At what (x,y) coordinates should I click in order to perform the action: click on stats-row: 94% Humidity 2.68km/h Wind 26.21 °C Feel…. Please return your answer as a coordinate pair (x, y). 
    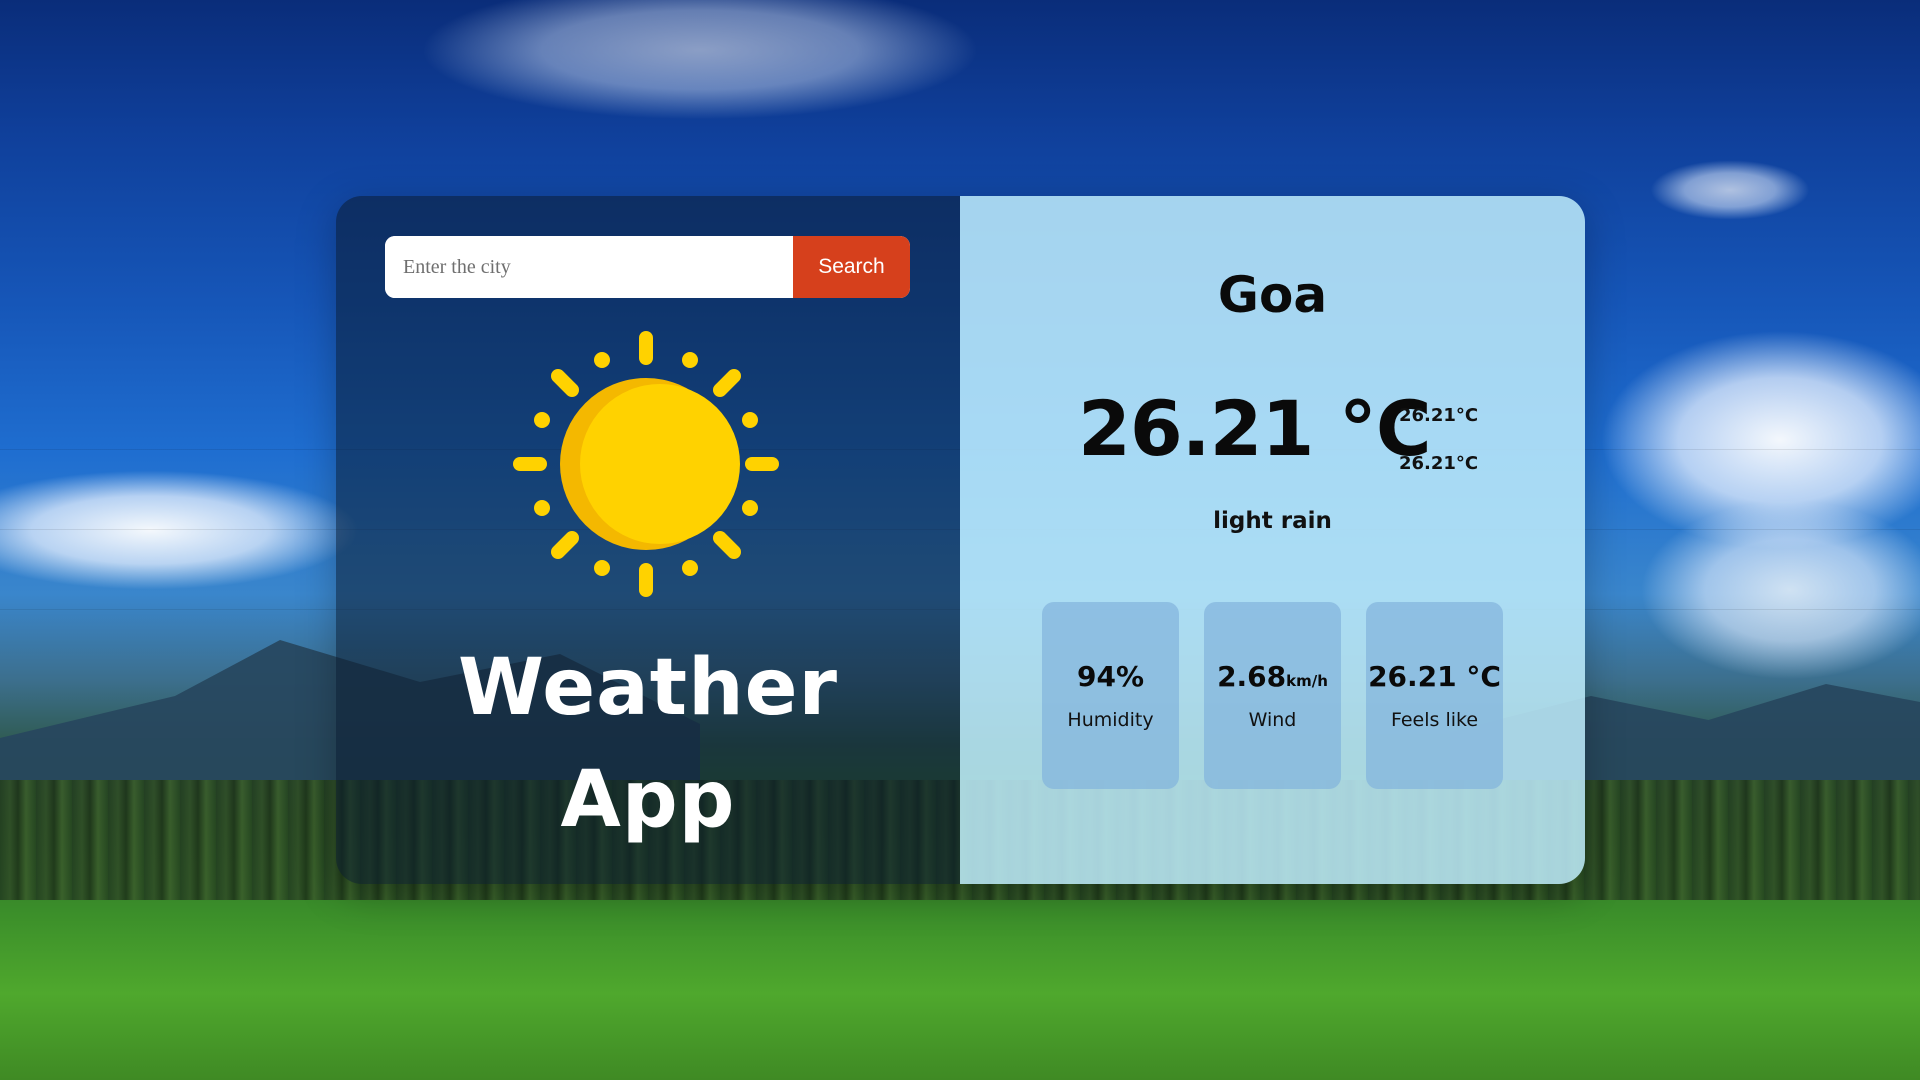
    Looking at the image, I should click on (1272, 695).